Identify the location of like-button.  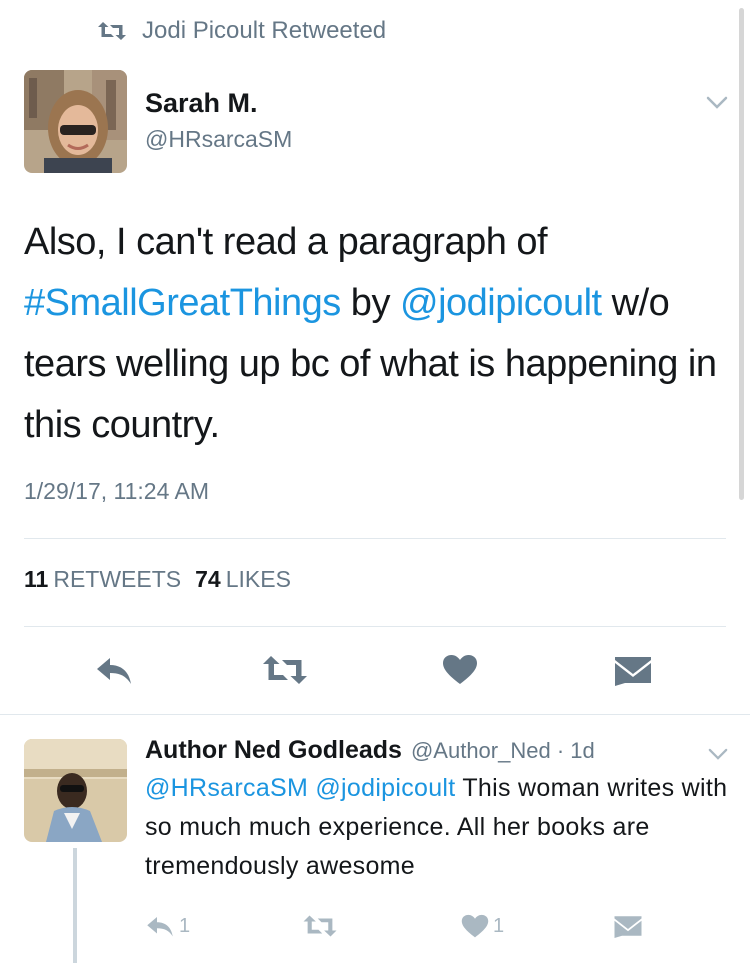
(460, 670).